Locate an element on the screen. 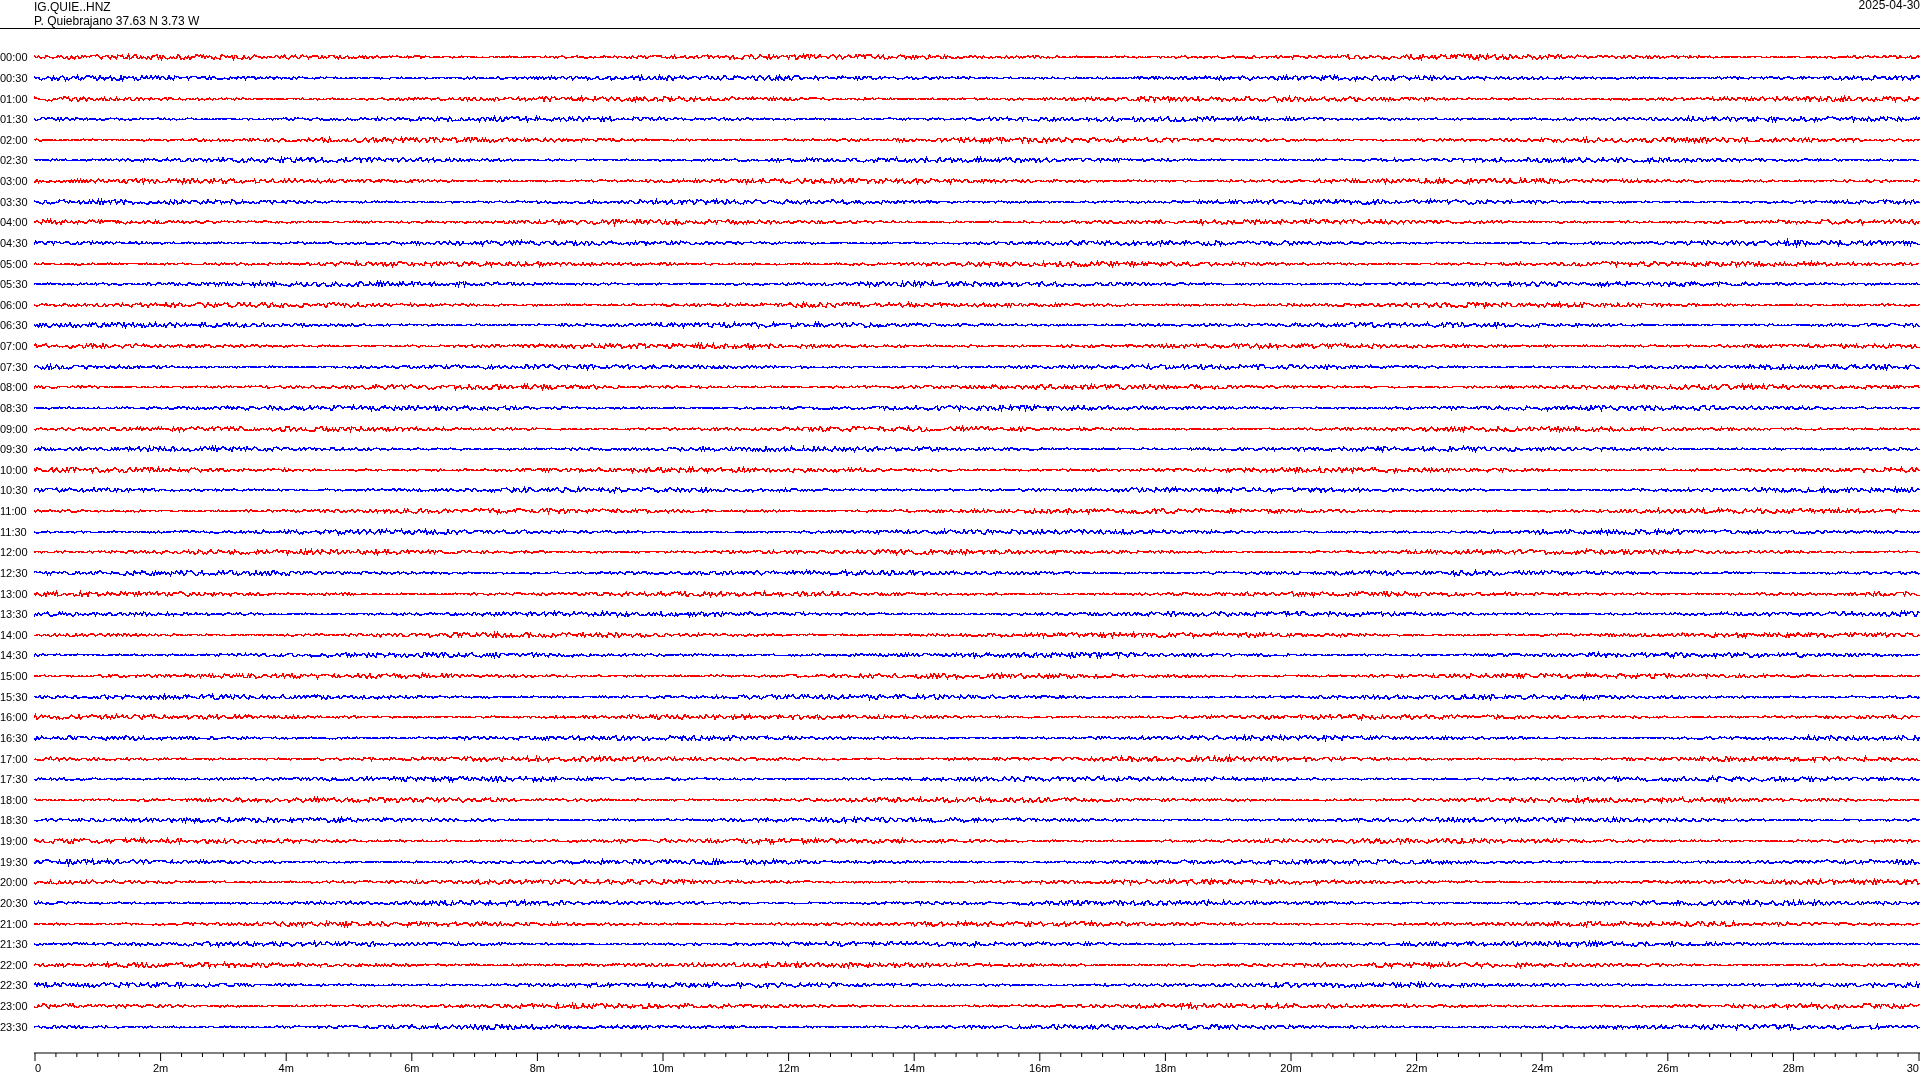 Image resolution: width=1920 pixels, height=1080 pixels. axis-label: 2m is located at coordinates (160, 1068).